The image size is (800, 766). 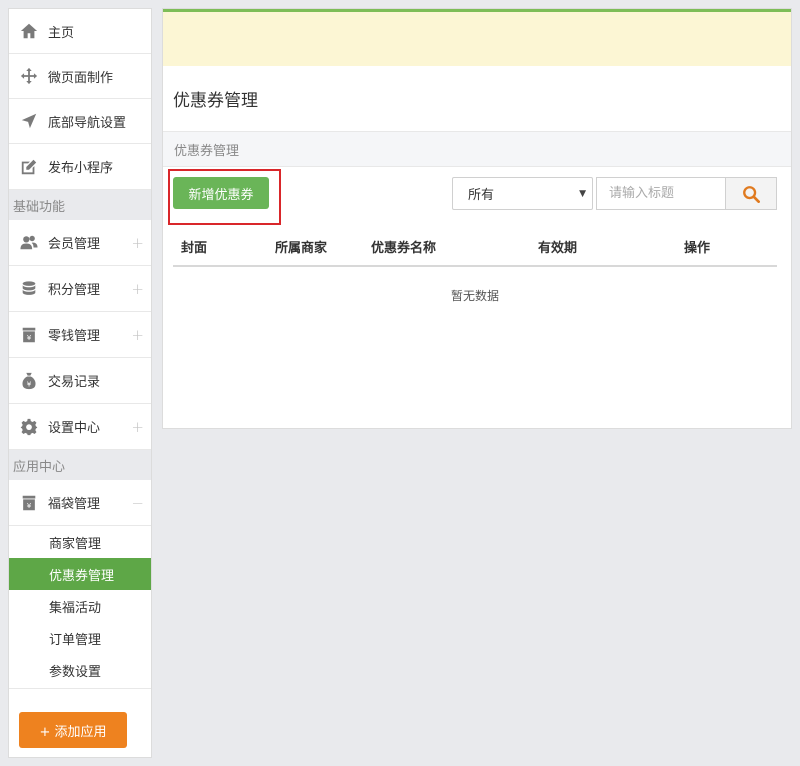 I want to click on sub-item-collect-activity: 集福活动, so click(x=80, y=606).